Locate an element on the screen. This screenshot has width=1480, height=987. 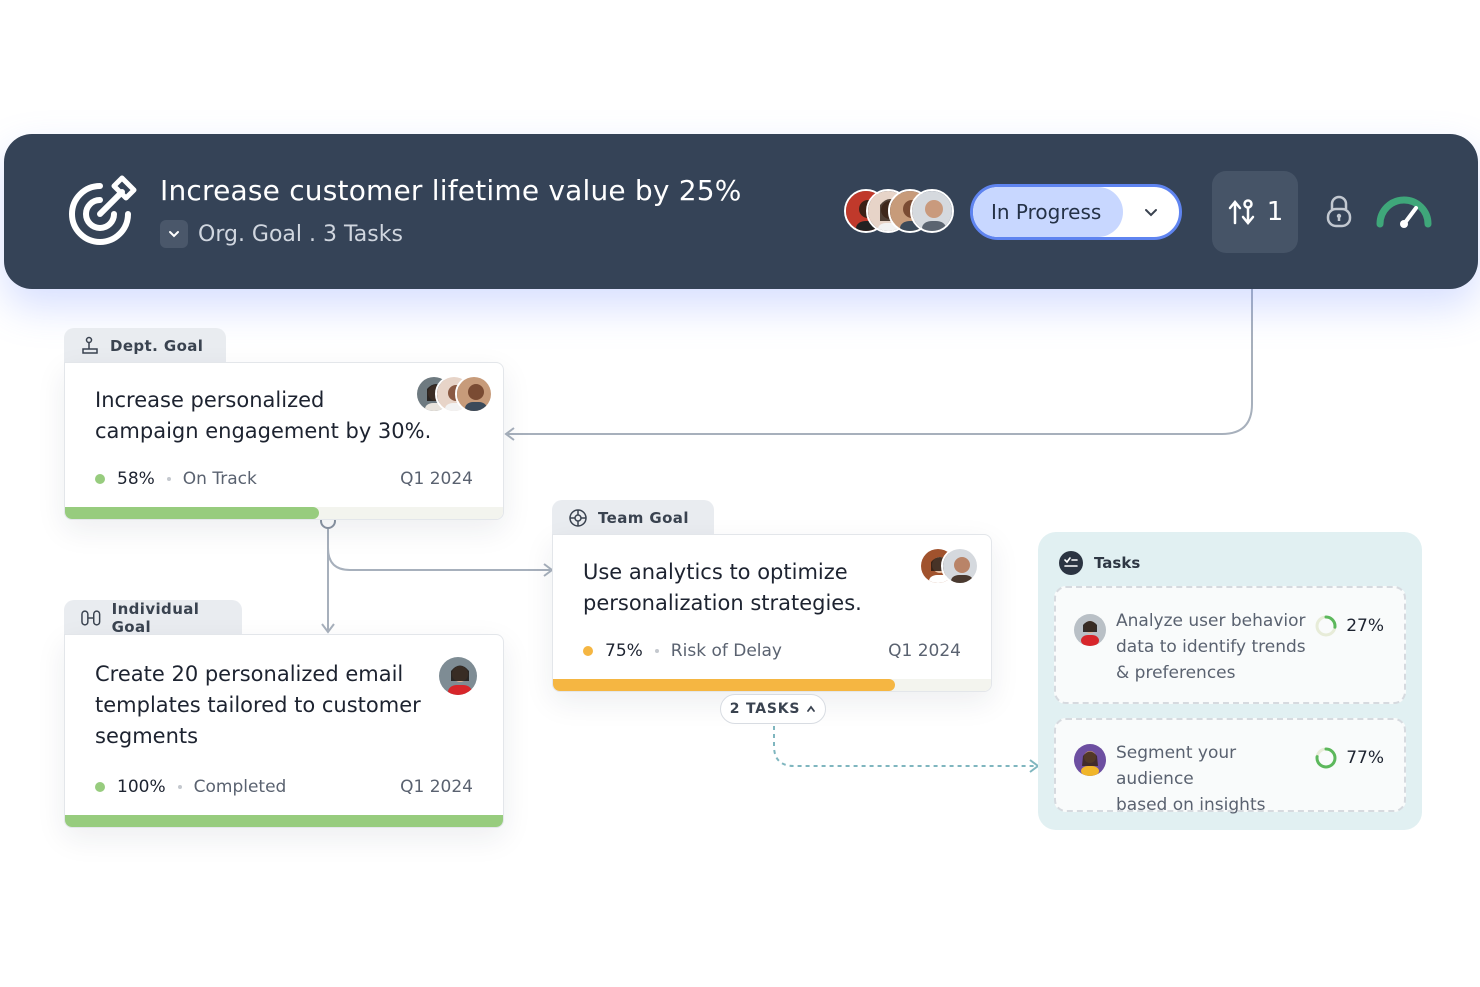
tasks-header: Tasks is located at coordinates (1099, 563).